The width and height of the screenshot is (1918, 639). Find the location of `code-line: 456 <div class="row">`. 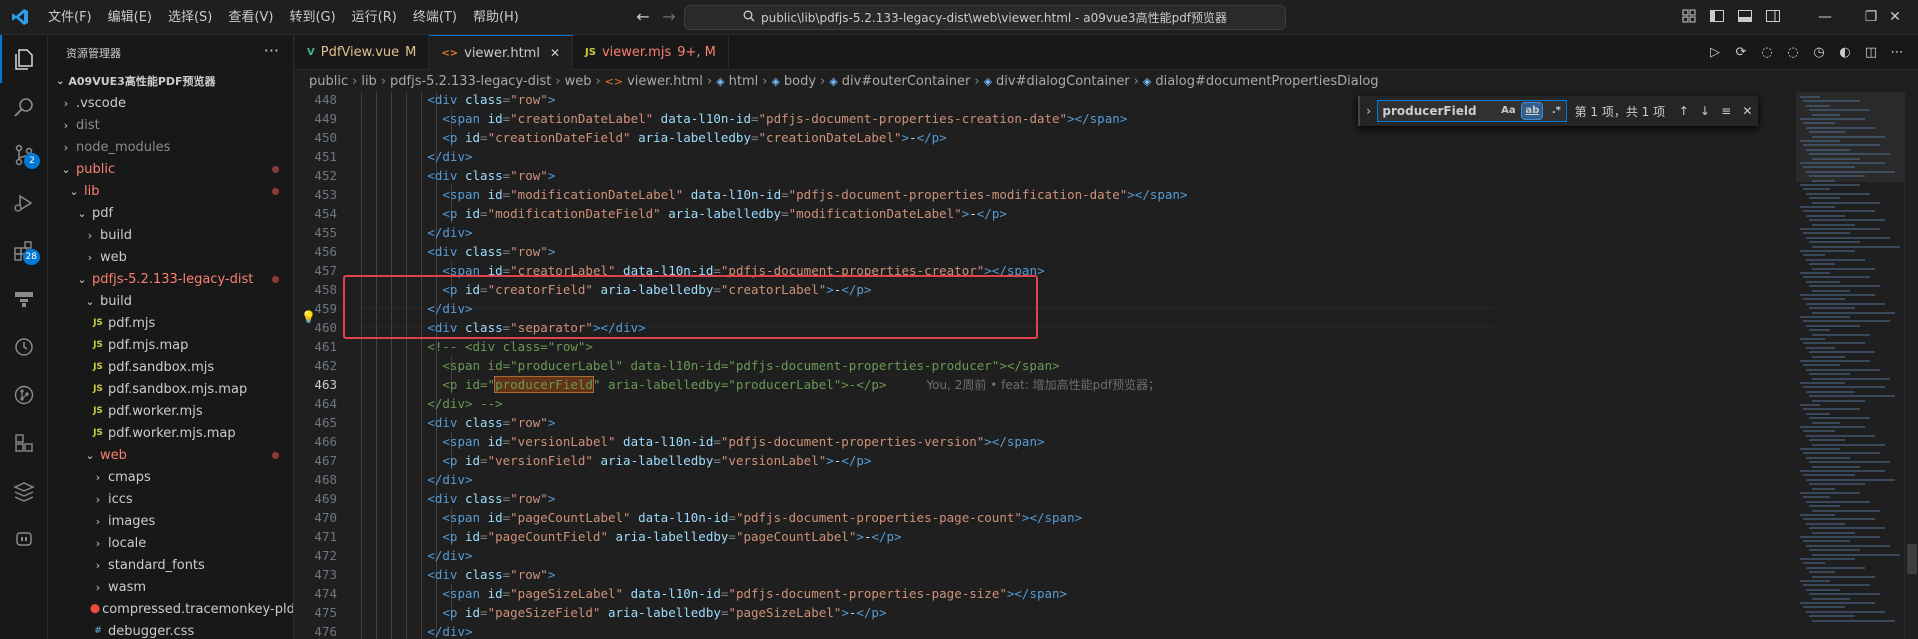

code-line: 456 <div class="row"> is located at coordinates (1045, 251).